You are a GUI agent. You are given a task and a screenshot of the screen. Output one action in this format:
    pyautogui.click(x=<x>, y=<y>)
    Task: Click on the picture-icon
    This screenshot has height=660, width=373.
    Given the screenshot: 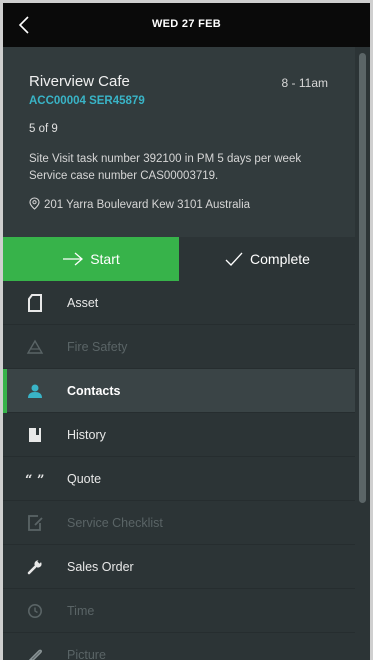 What is the action you would take?
    pyautogui.click(x=35, y=652)
    